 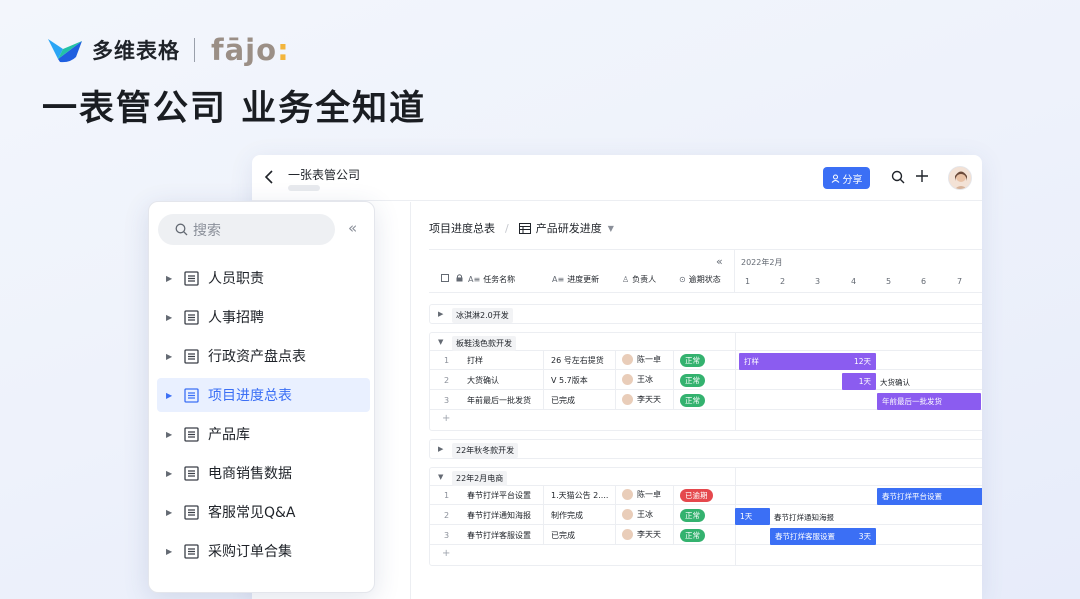 What do you see at coordinates (706, 342) in the screenshot?
I see `group-row: ▼ 板鞋浅色款开发` at bounding box center [706, 342].